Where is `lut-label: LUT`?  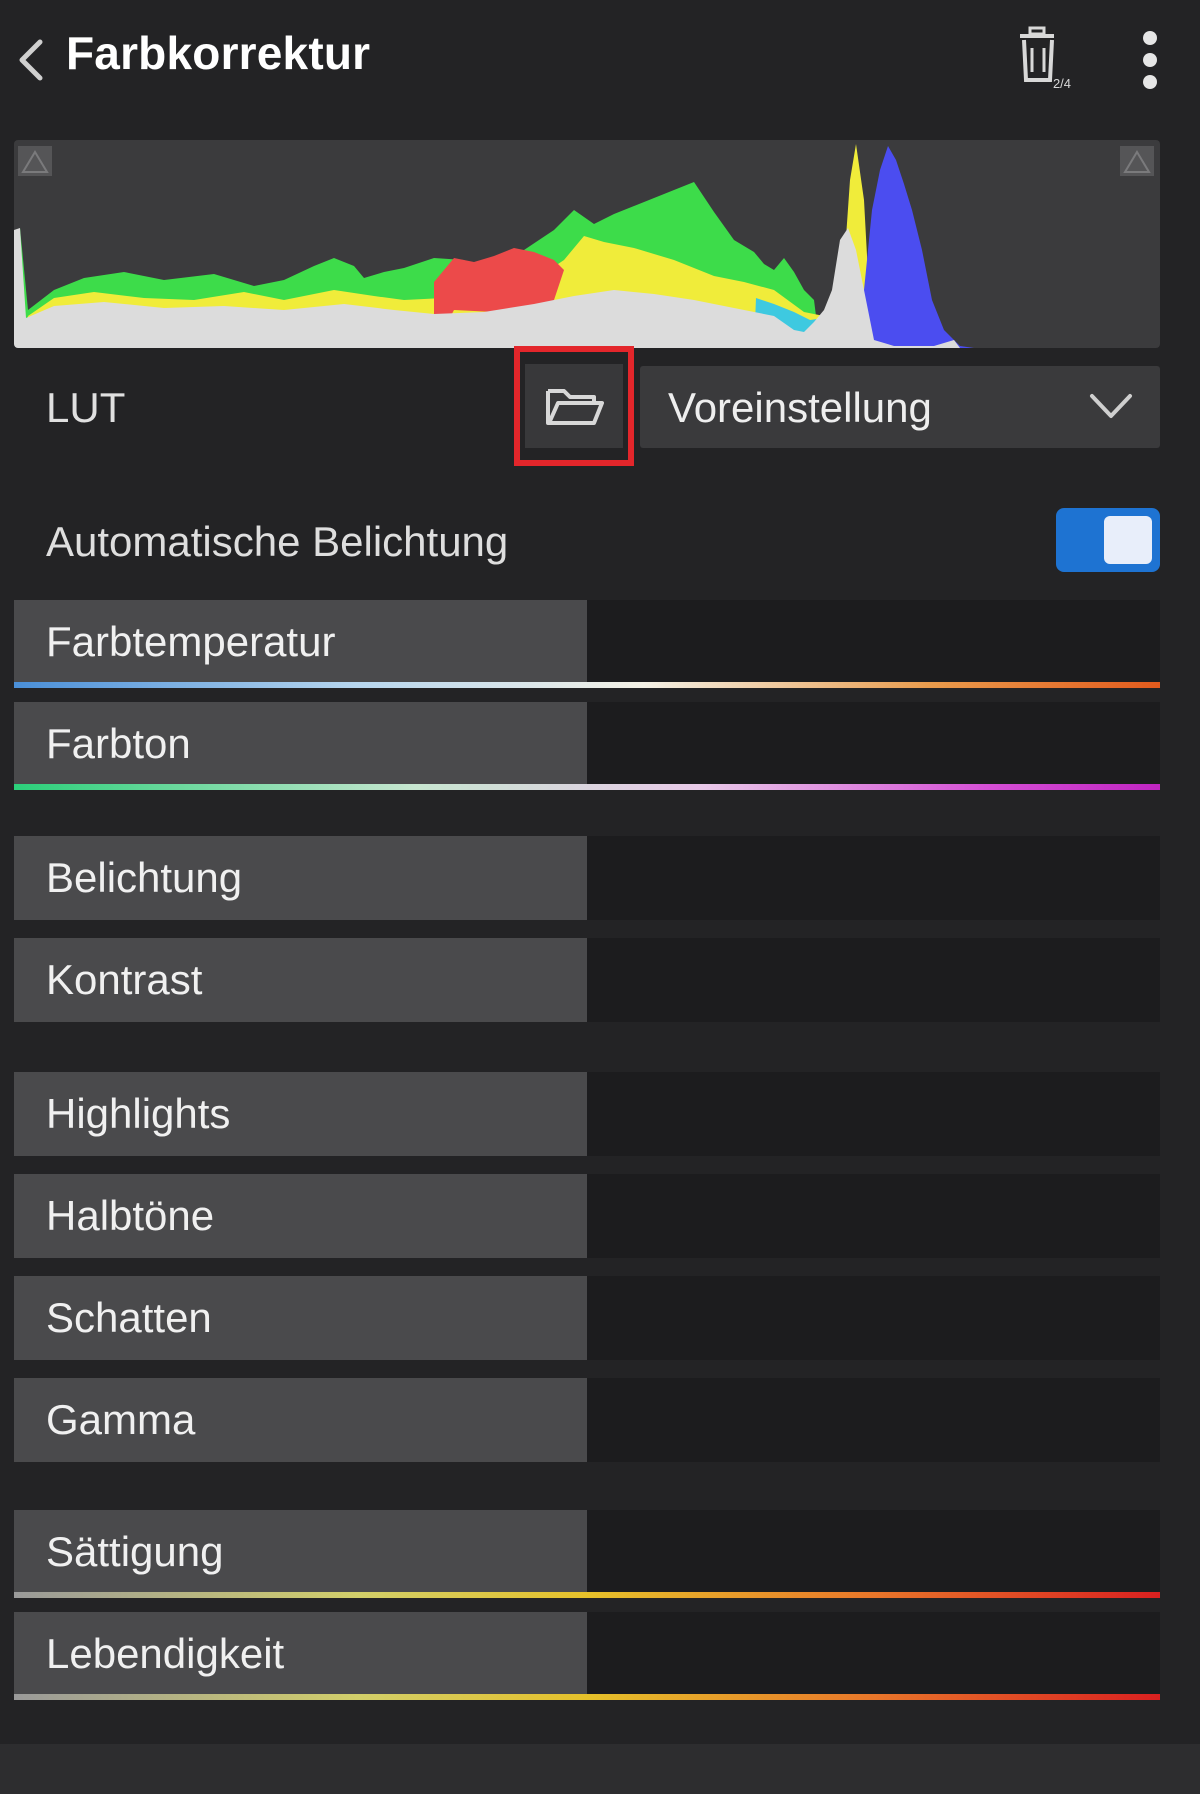 lut-label: LUT is located at coordinates (86, 407).